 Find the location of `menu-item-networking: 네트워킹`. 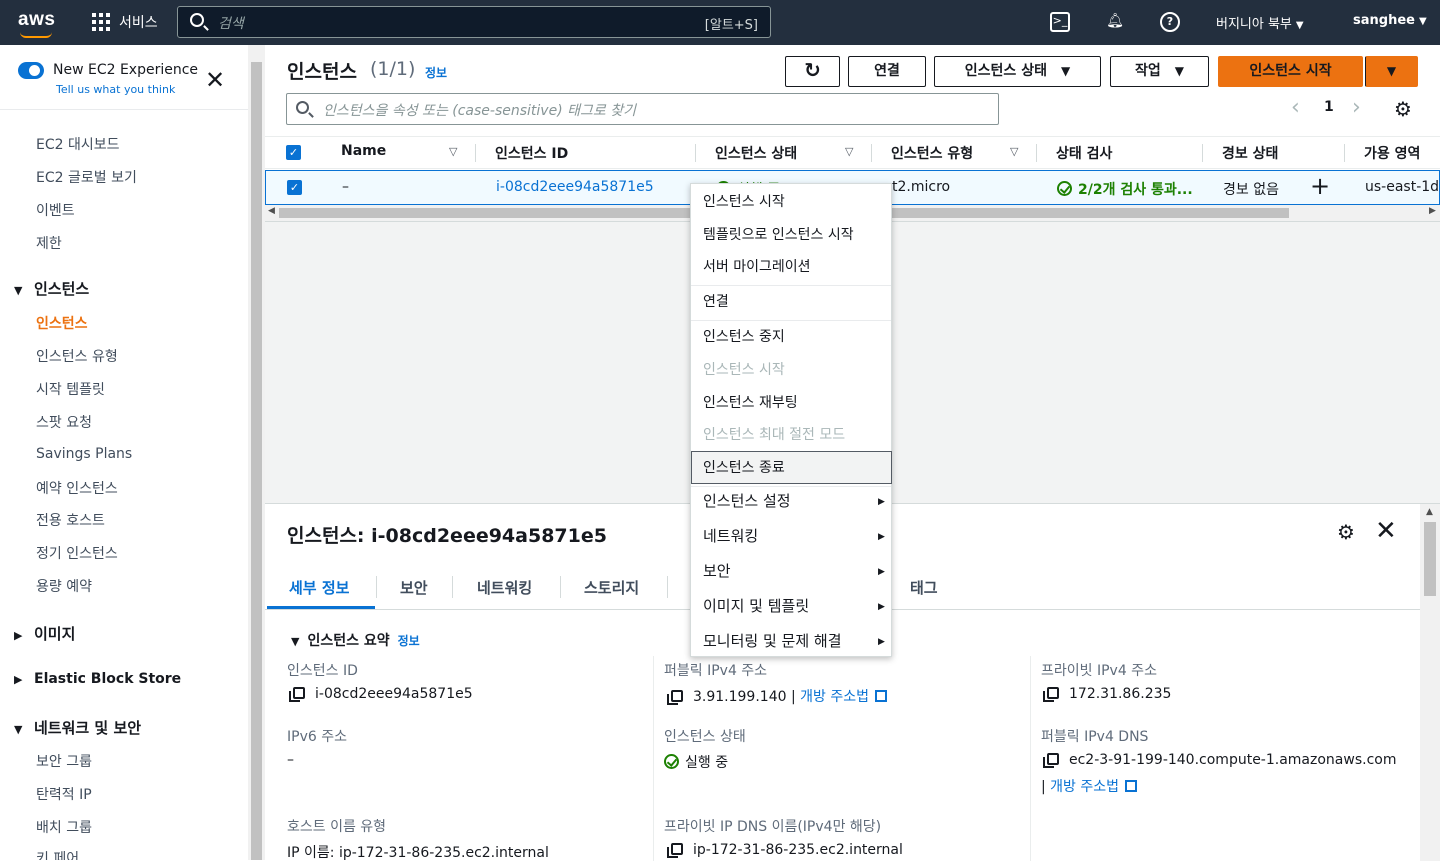

menu-item-networking: 네트워킹 is located at coordinates (730, 535).